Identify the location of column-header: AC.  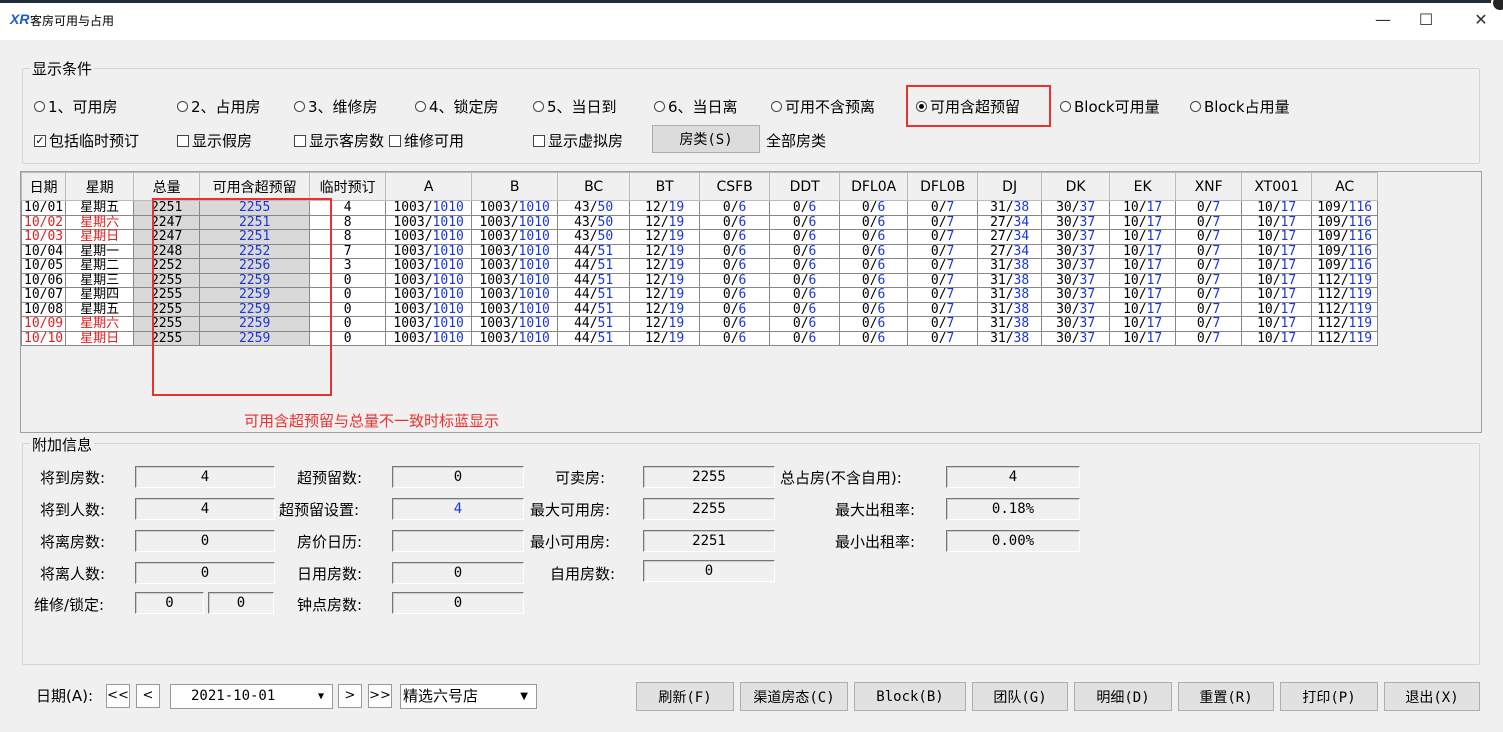
(1345, 186).